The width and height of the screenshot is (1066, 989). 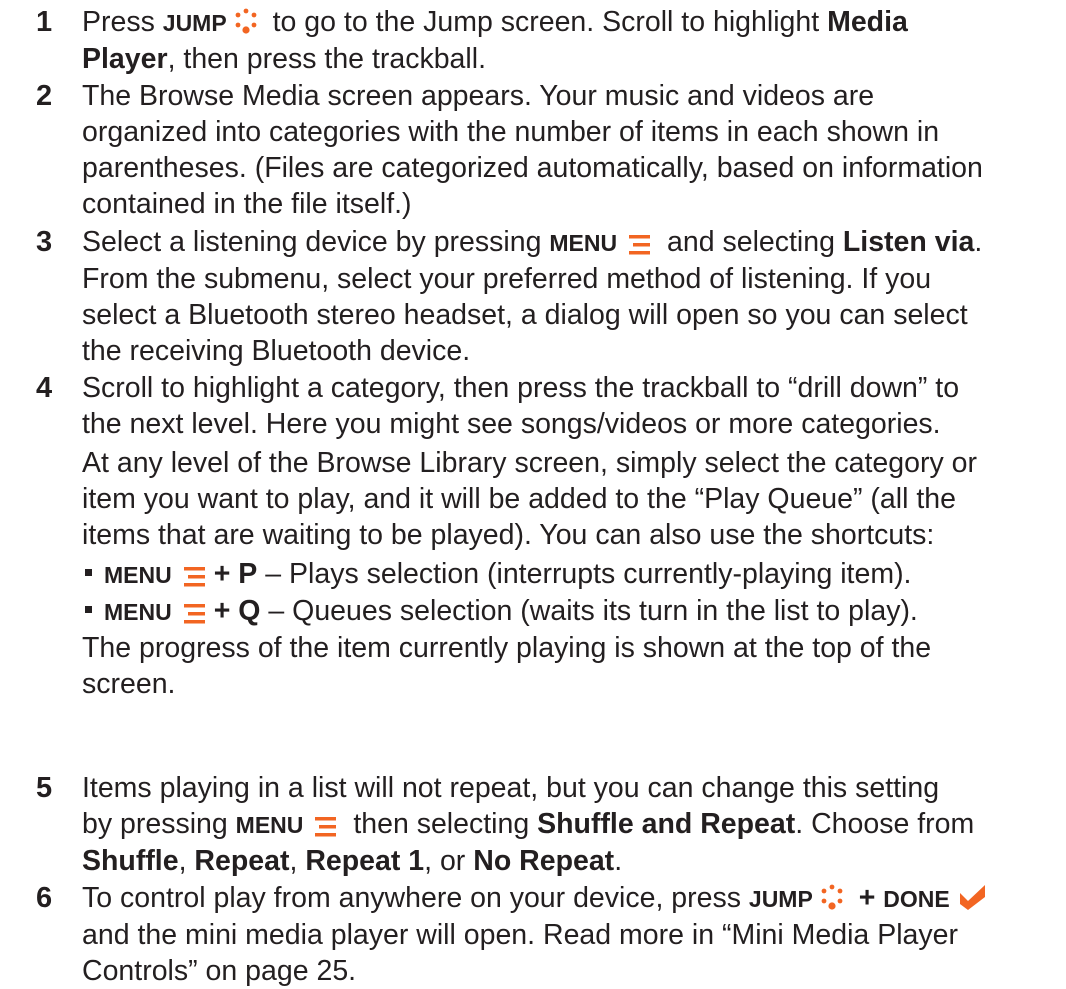 What do you see at coordinates (44, 898) in the screenshot?
I see `step-number: 6` at bounding box center [44, 898].